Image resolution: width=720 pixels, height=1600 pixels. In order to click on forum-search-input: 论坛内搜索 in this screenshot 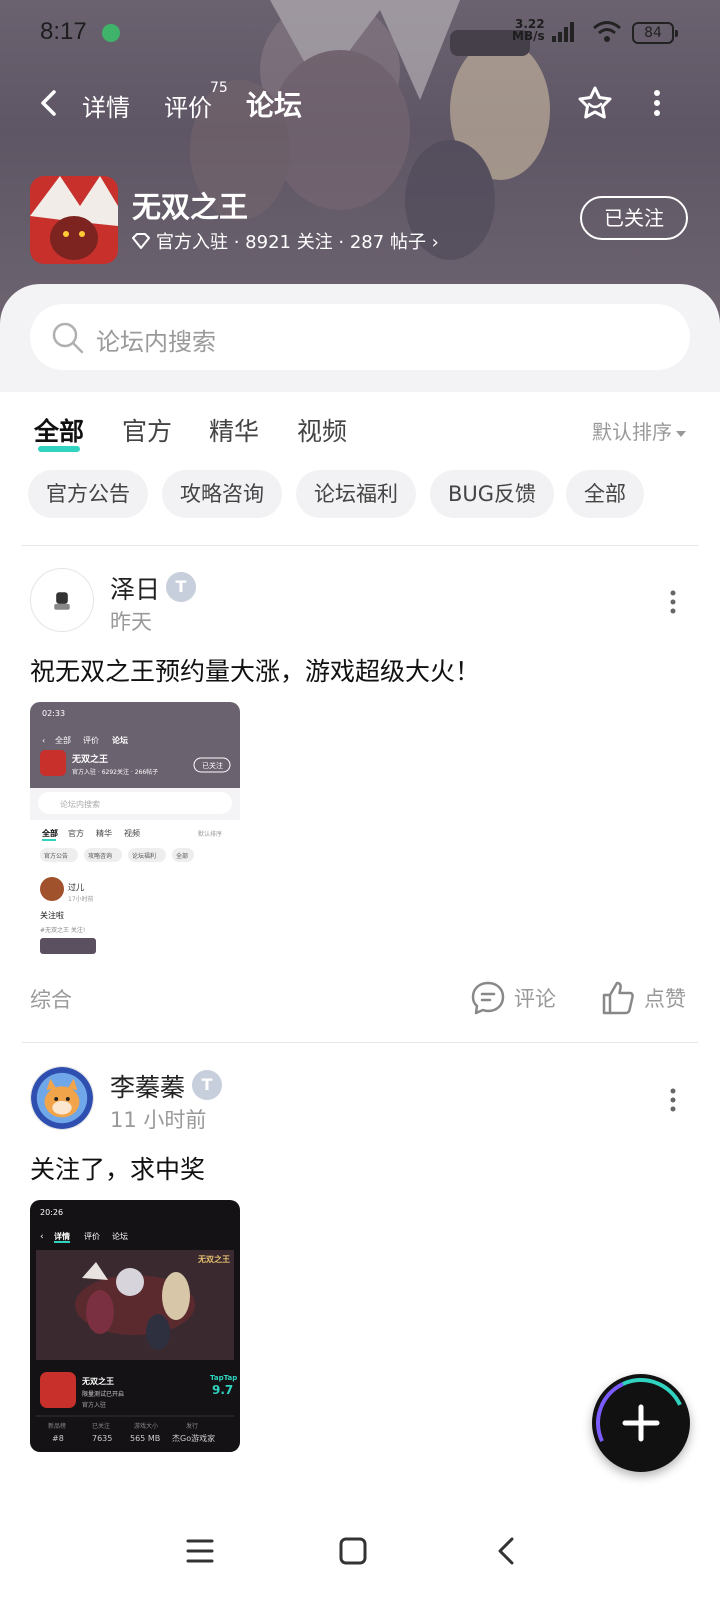, I will do `click(360, 337)`.